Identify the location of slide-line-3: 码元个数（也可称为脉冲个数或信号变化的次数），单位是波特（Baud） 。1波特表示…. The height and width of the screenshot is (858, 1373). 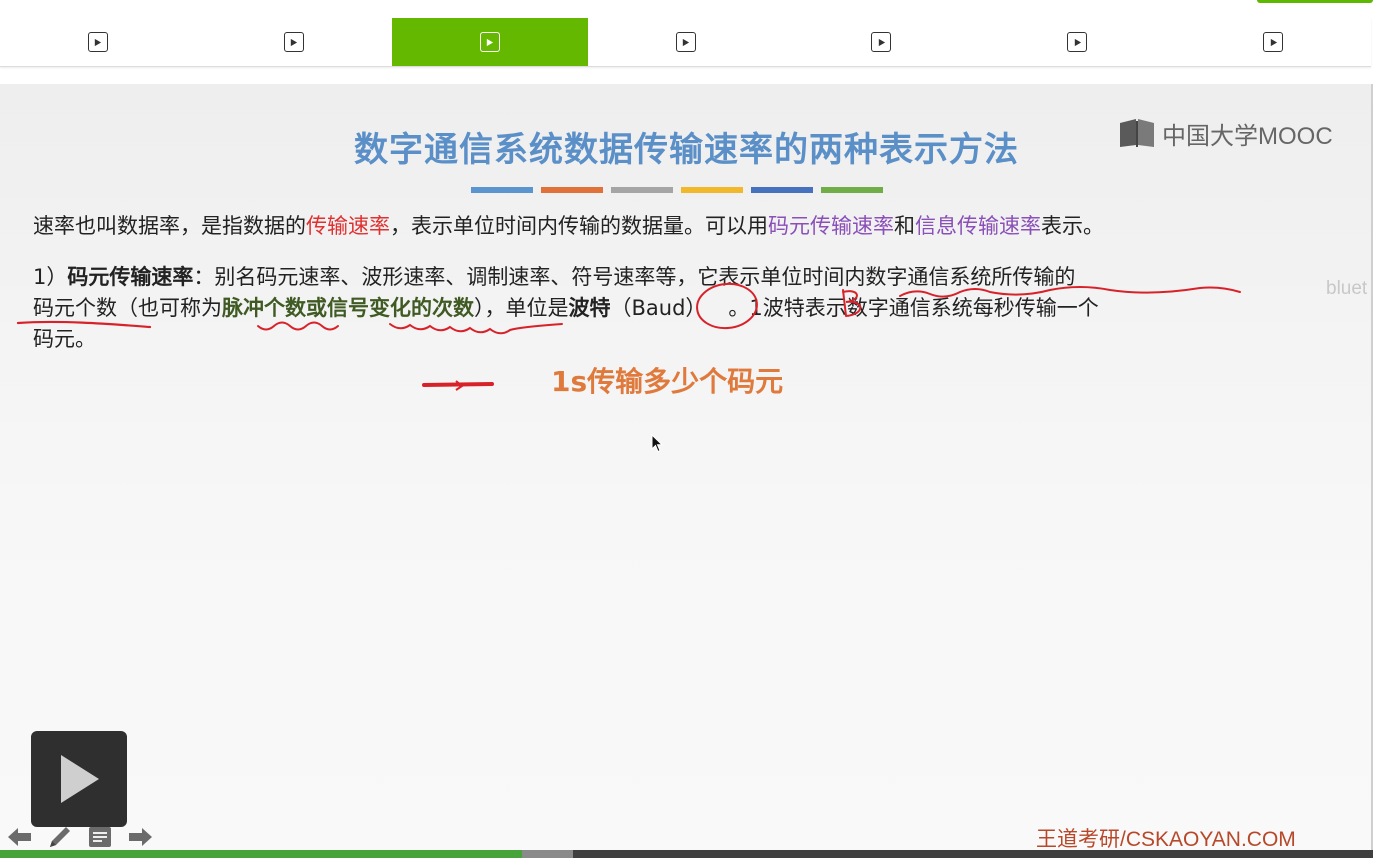
(566, 307).